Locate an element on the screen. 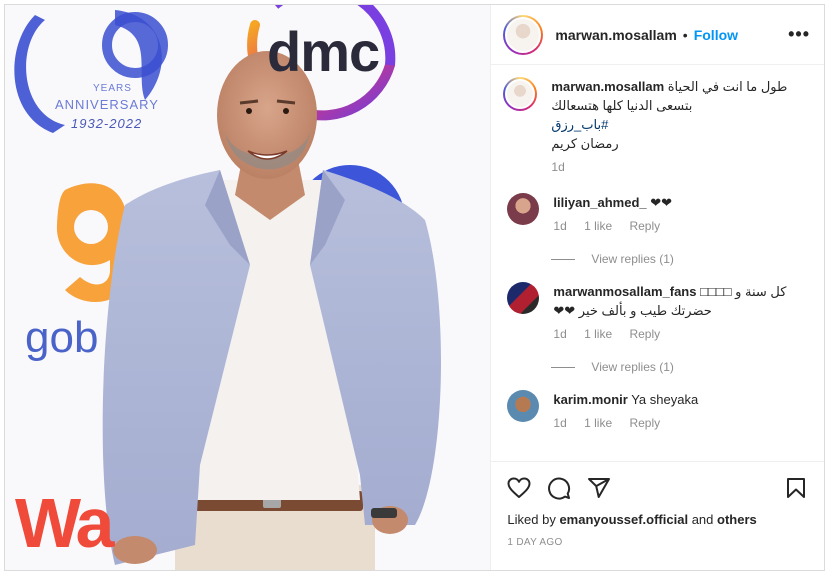 This screenshot has width=829, height=575. caption-line-2: بتسعى الدنيا كلها هتسعالك is located at coordinates (622, 105).